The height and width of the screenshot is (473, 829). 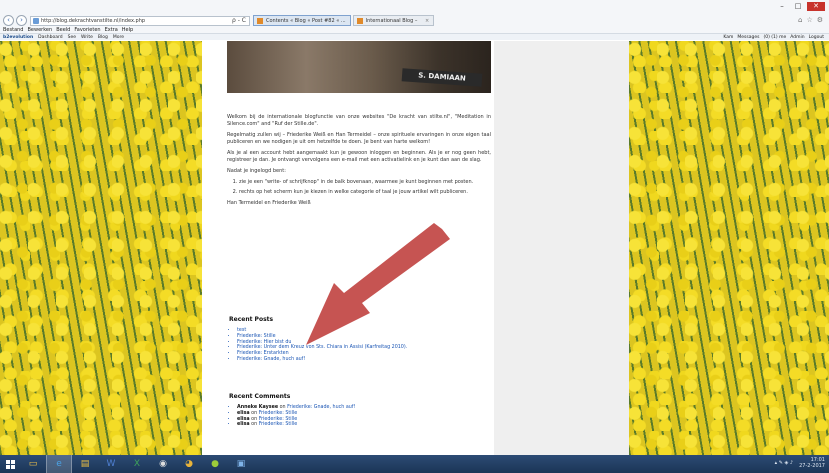 What do you see at coordinates (21, 20) in the screenshot?
I see `forward-icon: ›` at bounding box center [21, 20].